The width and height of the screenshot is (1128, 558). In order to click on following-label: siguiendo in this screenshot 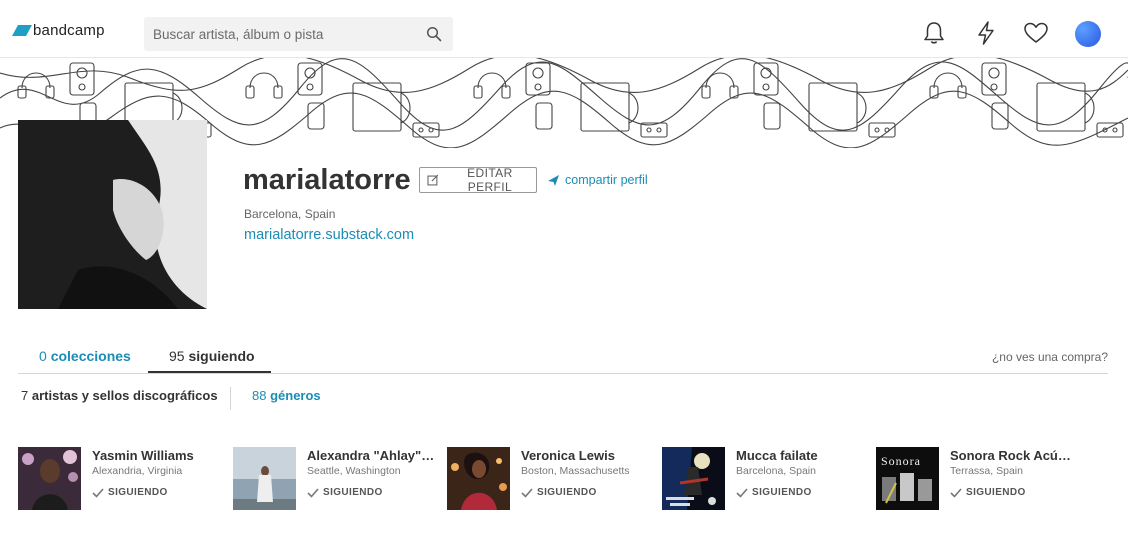, I will do `click(221, 356)`.